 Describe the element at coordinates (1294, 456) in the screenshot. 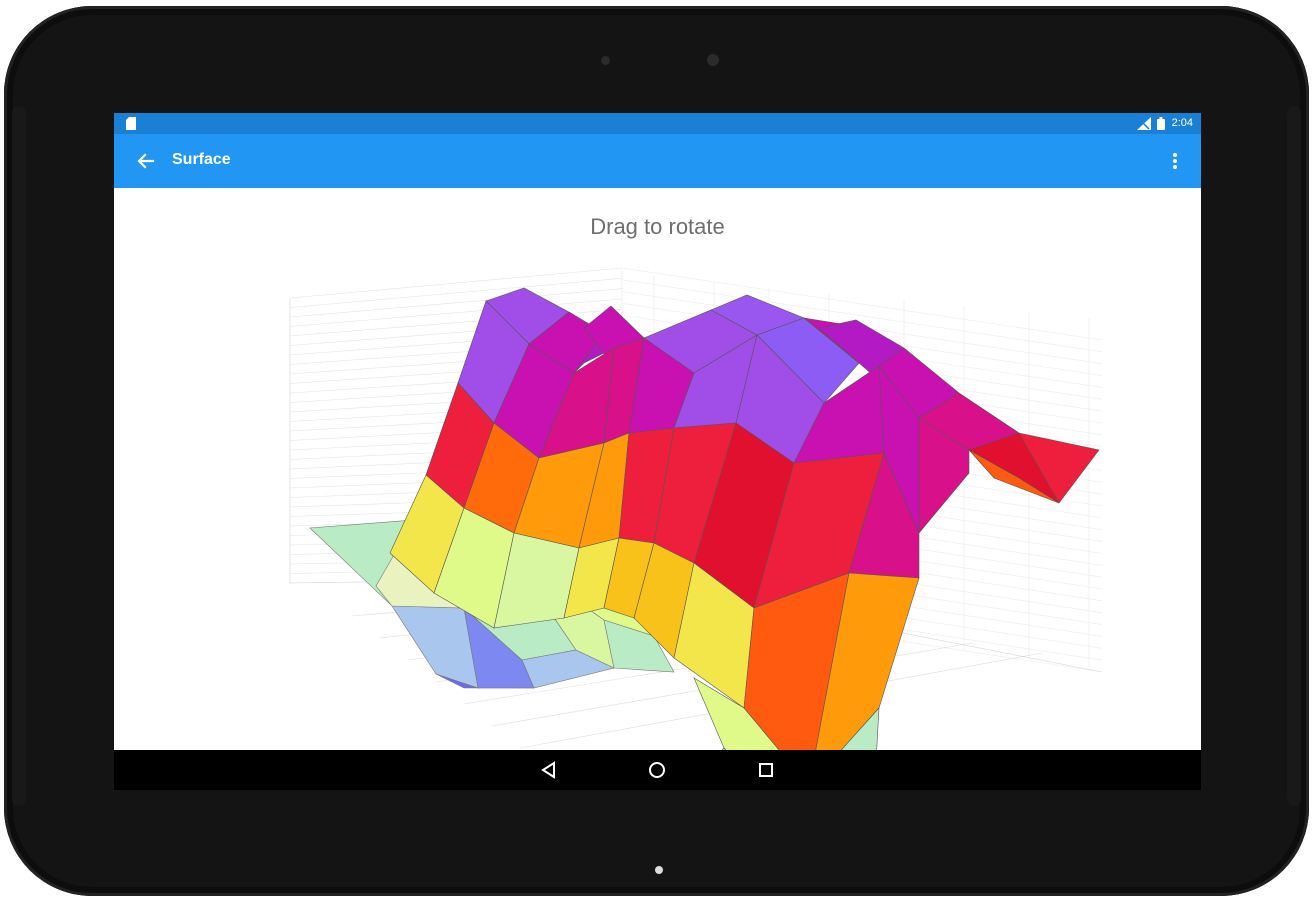

I see `right-edge` at that location.